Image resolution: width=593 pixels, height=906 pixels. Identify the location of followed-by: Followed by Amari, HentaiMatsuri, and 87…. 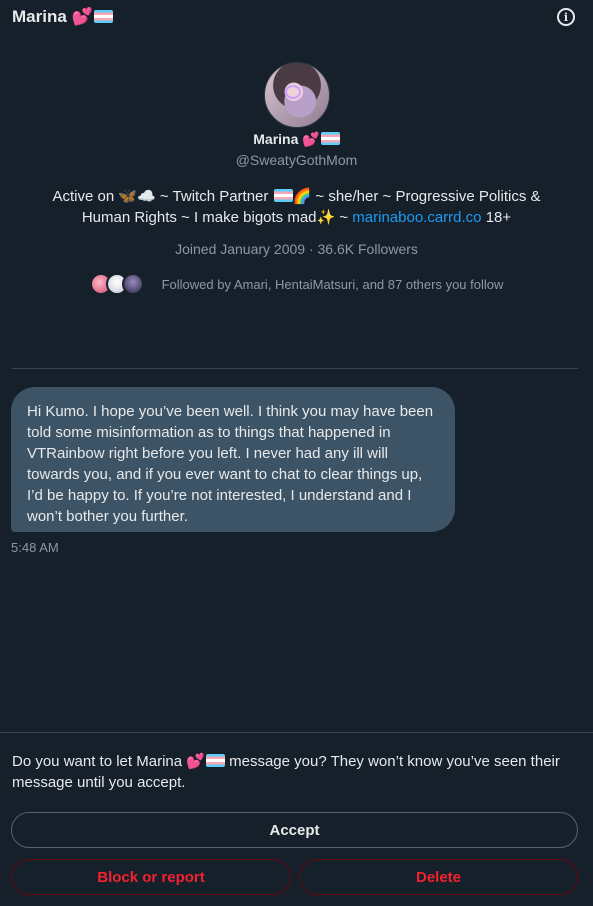
(296, 284).